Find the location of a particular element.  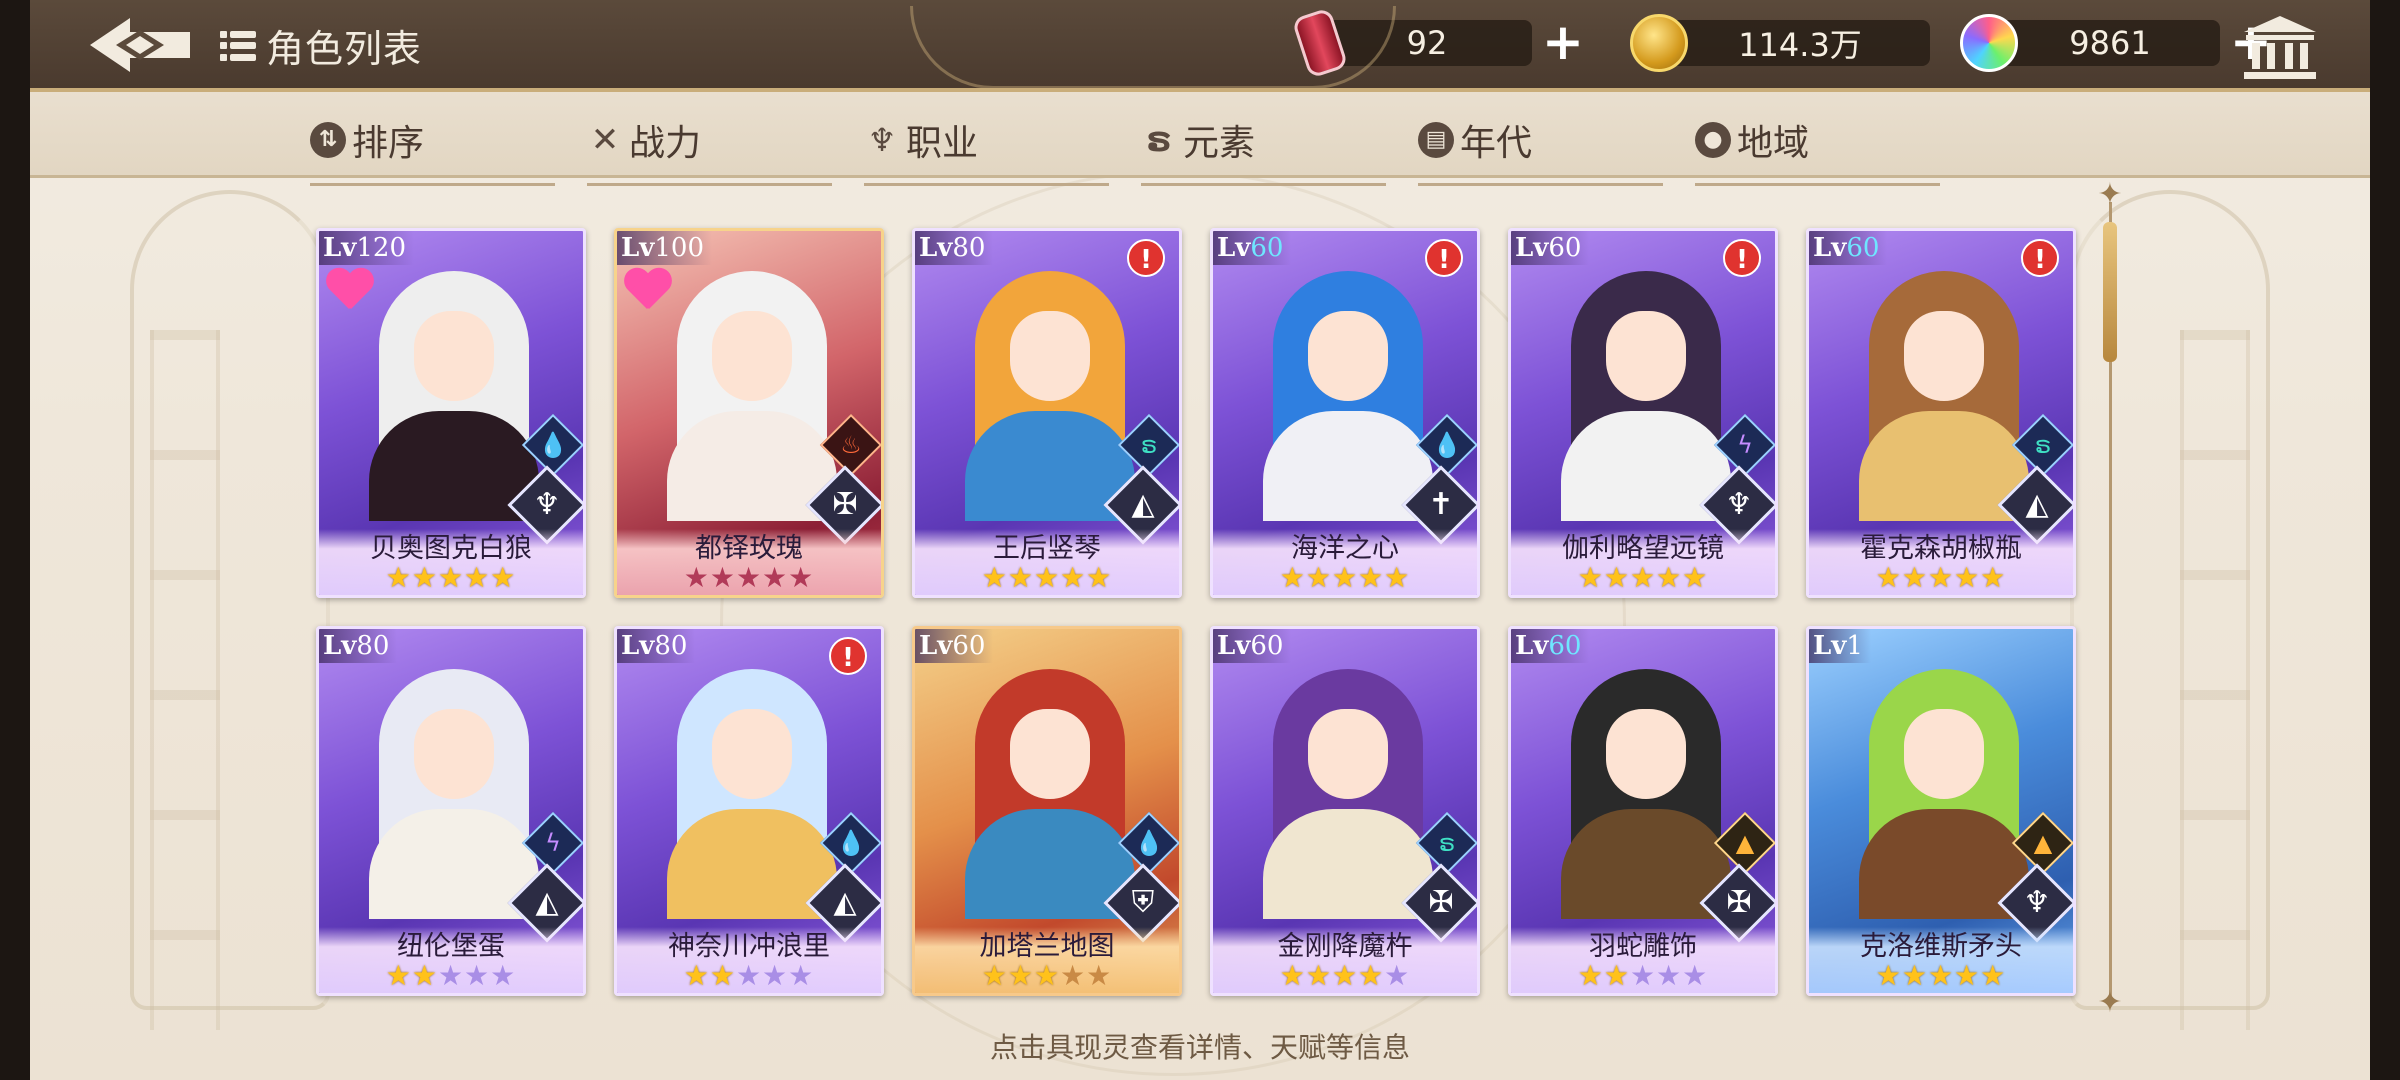

tab-element: ຣ元素 is located at coordinates (1279, 150).